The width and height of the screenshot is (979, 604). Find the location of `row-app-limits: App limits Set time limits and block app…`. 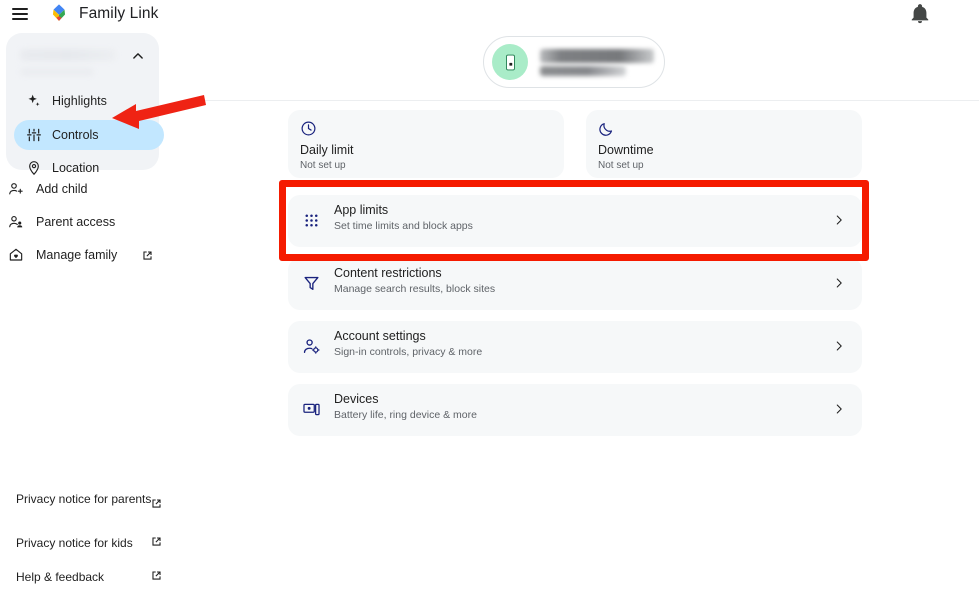

row-app-limits: App limits Set time limits and block app… is located at coordinates (575, 221).